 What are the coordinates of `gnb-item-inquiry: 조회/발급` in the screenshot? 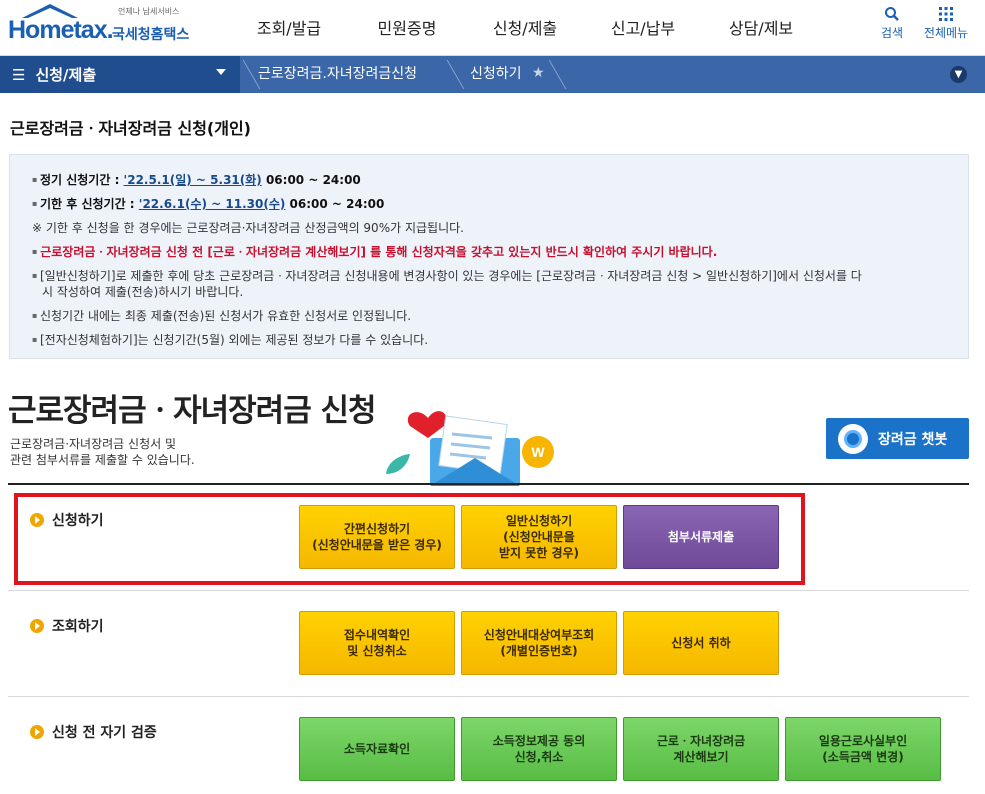 It's located at (289, 28).